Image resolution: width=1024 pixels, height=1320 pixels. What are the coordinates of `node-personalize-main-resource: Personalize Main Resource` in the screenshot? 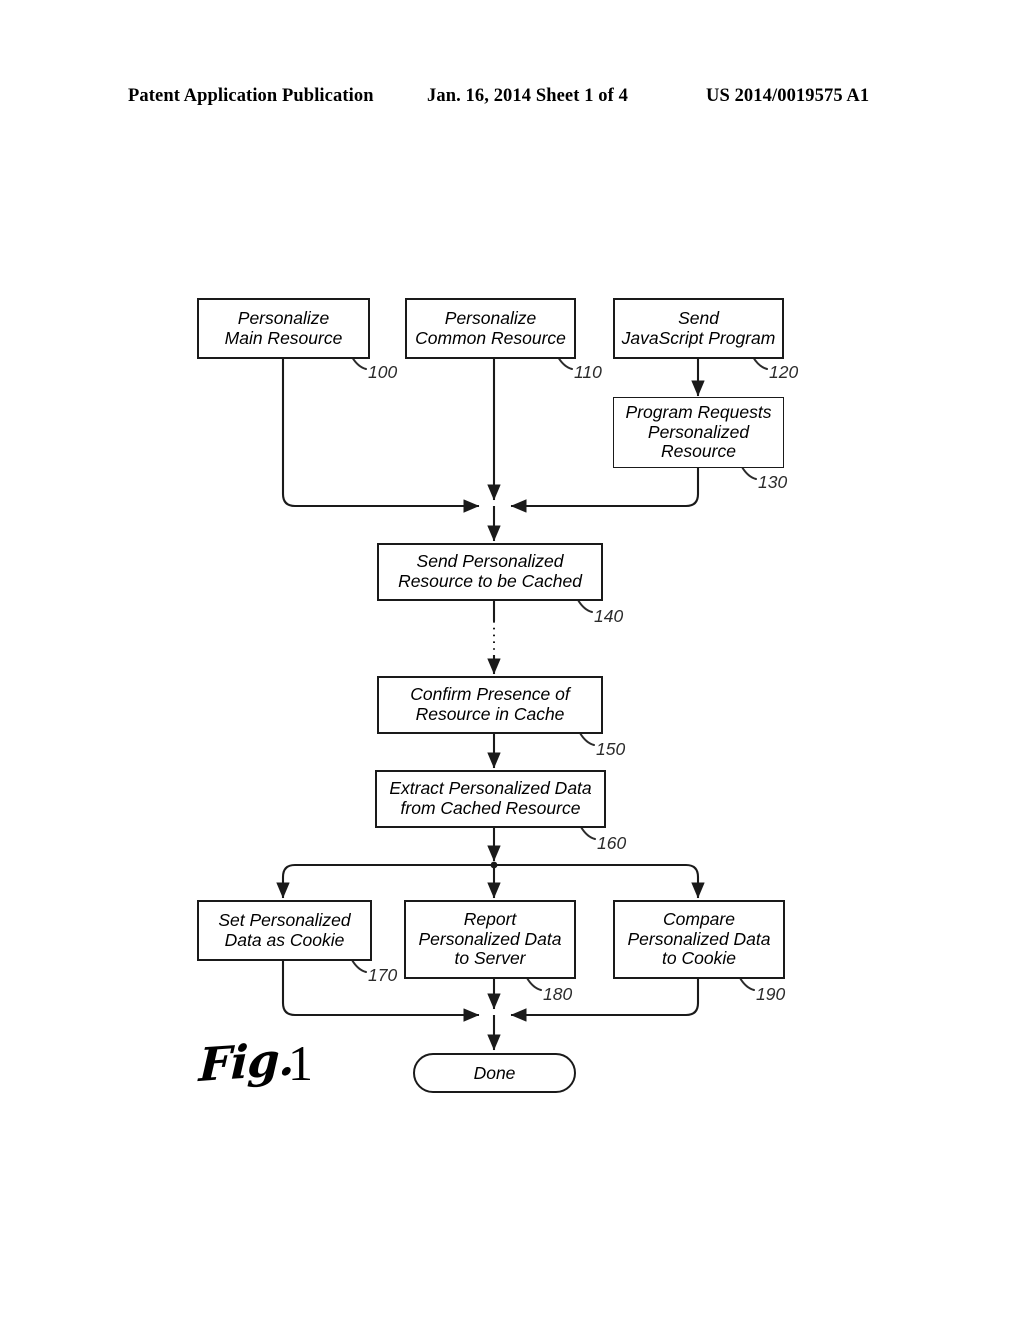 It's located at (283, 328).